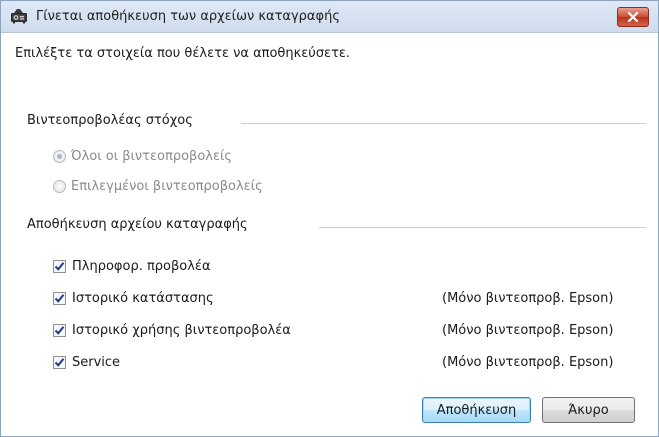  I want to click on radio-selected-projectors: Επιλεγμένοι βιντεοπροβολείς, so click(158, 186).